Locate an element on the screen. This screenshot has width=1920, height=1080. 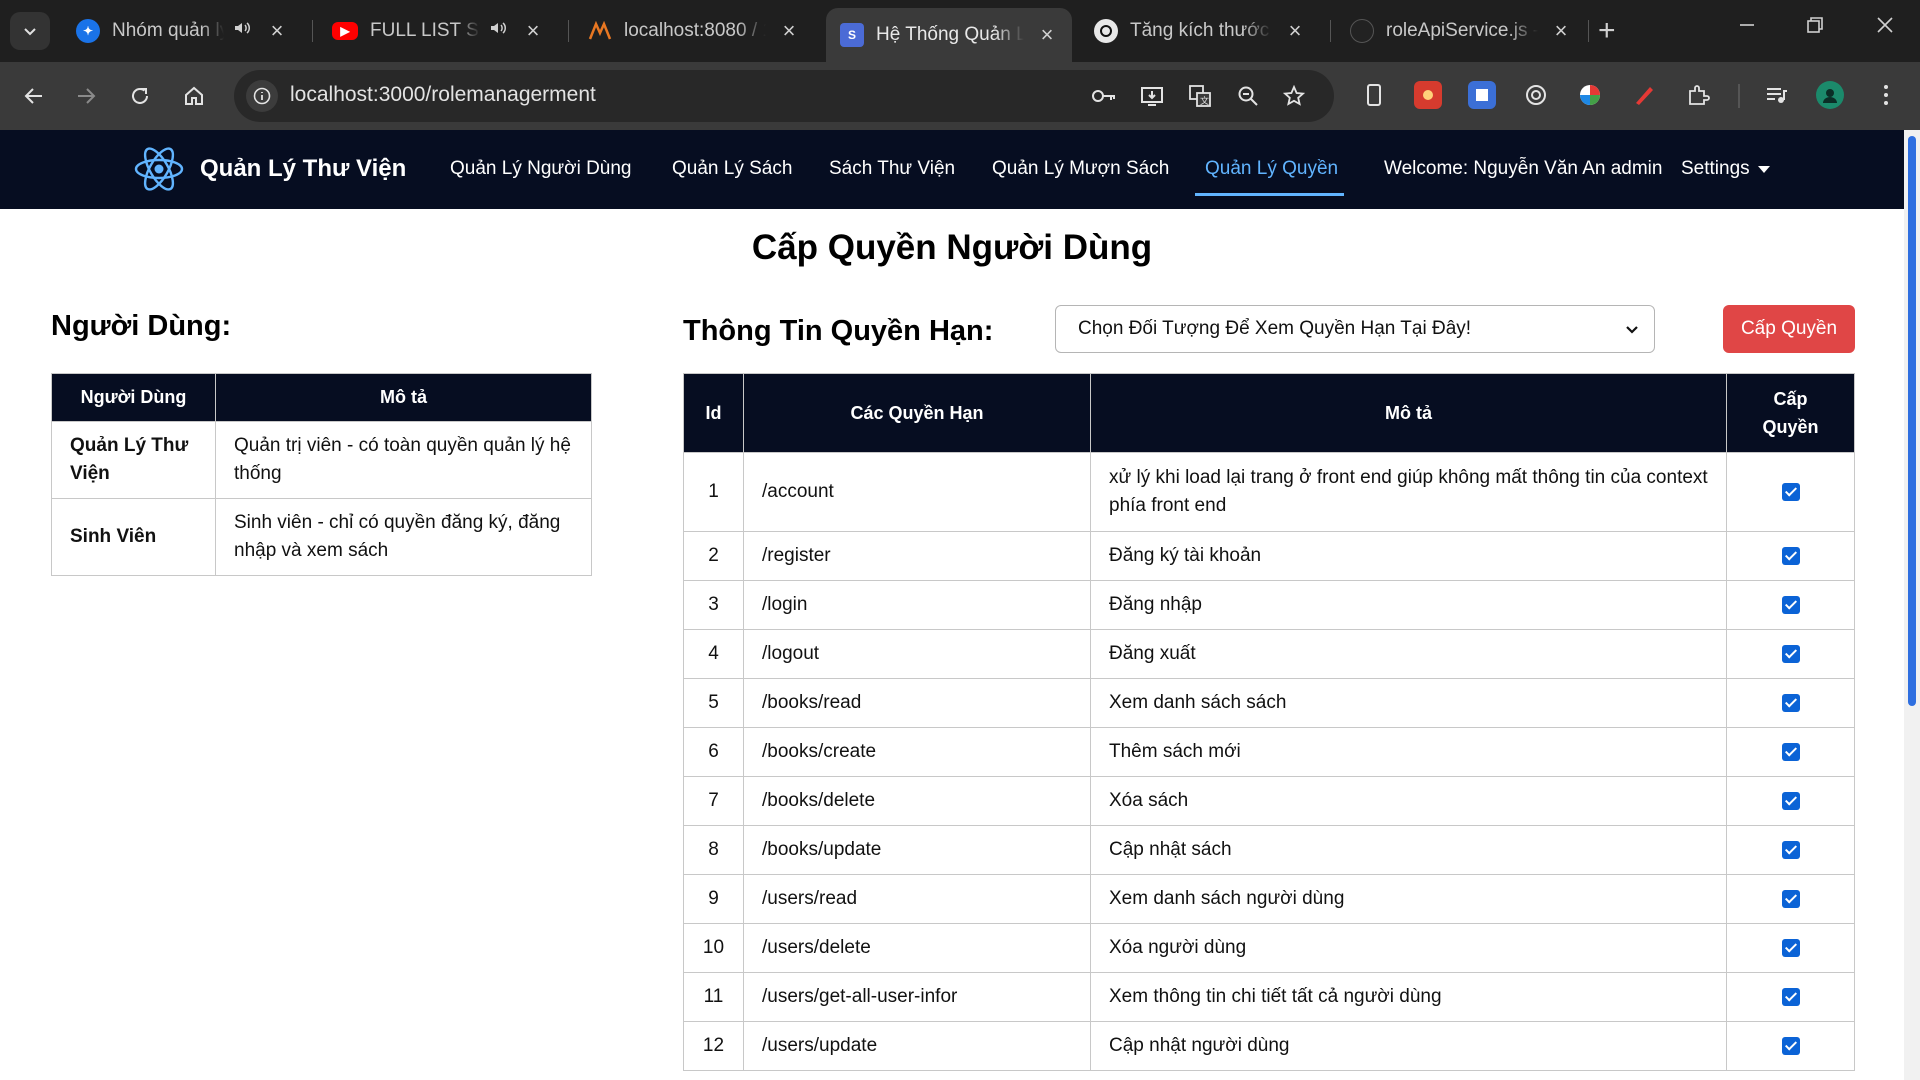
settings-dropdown: Settings is located at coordinates (1725, 169).